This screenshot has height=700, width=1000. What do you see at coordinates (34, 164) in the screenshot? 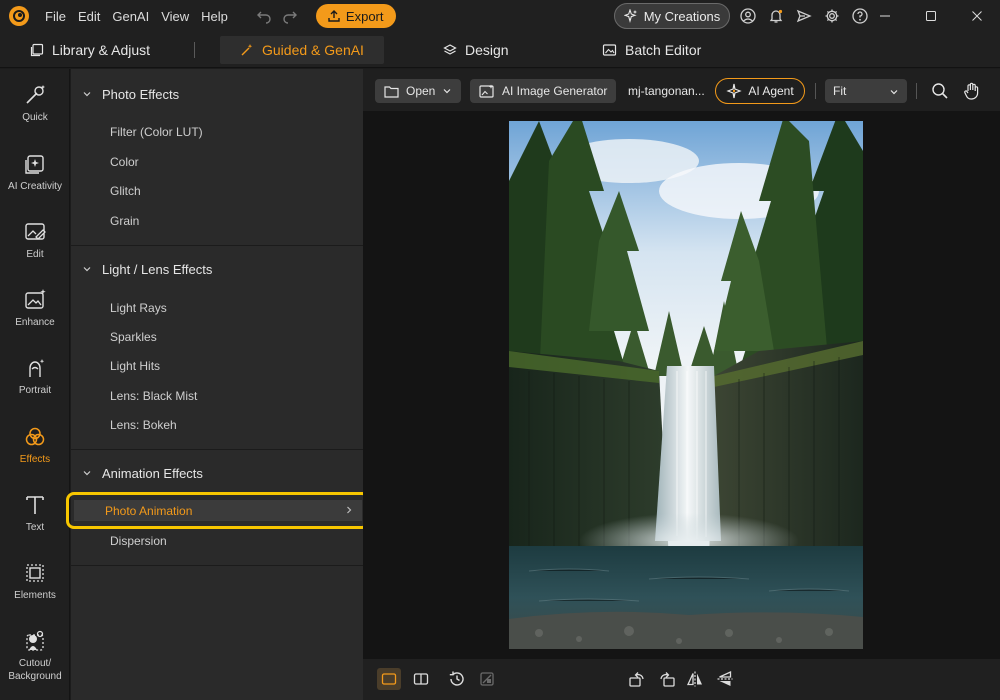
I see `ai-creativity-icon` at bounding box center [34, 164].